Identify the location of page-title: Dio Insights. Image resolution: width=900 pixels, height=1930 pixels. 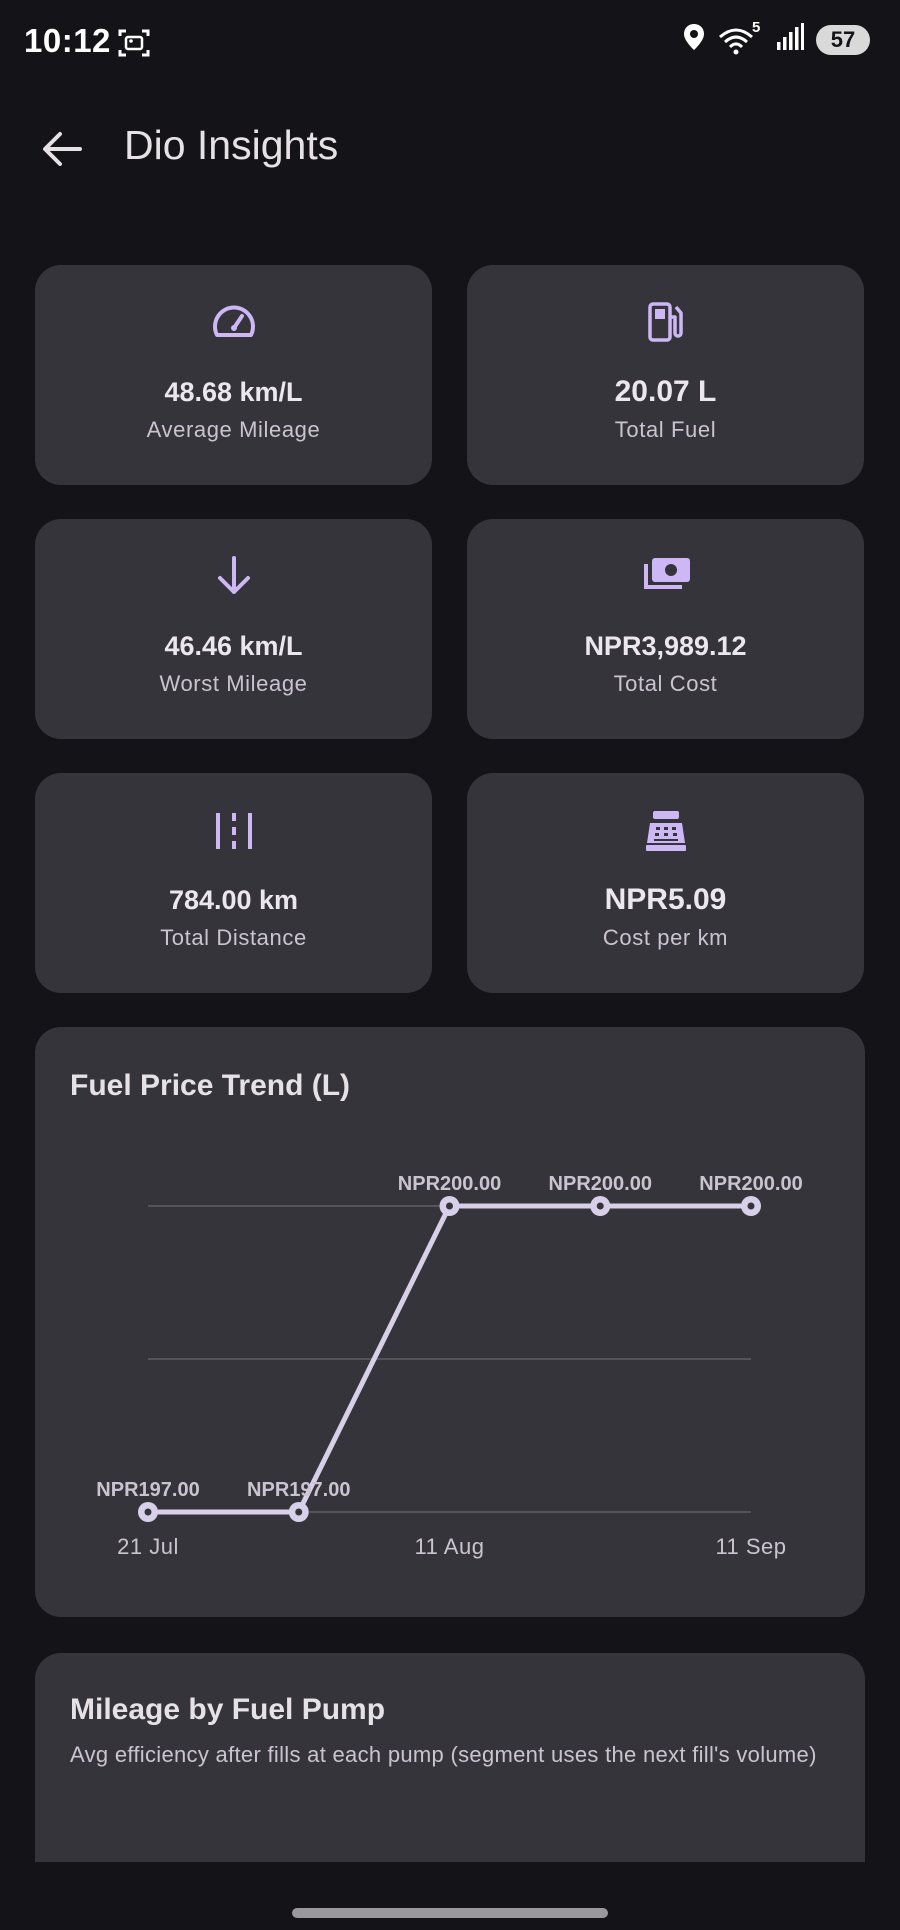
(231, 145).